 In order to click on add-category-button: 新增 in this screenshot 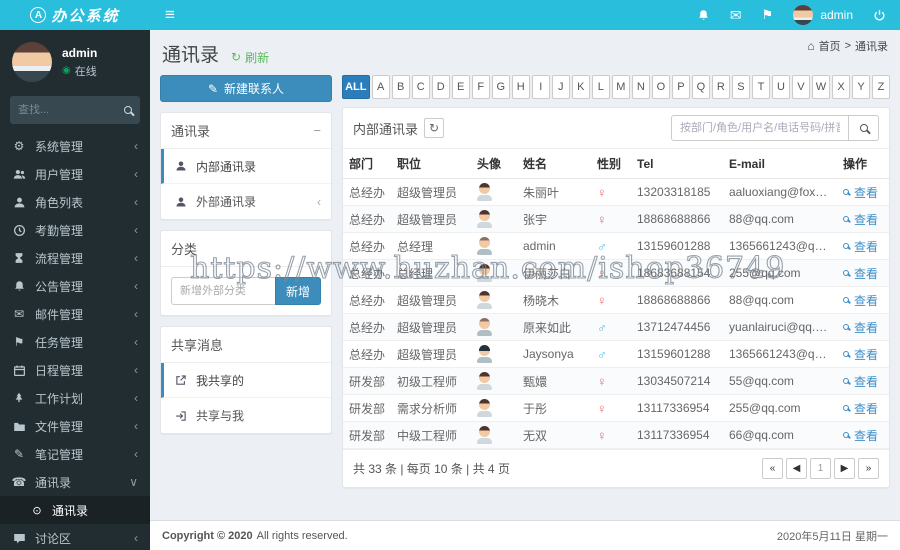, I will do `click(297, 291)`.